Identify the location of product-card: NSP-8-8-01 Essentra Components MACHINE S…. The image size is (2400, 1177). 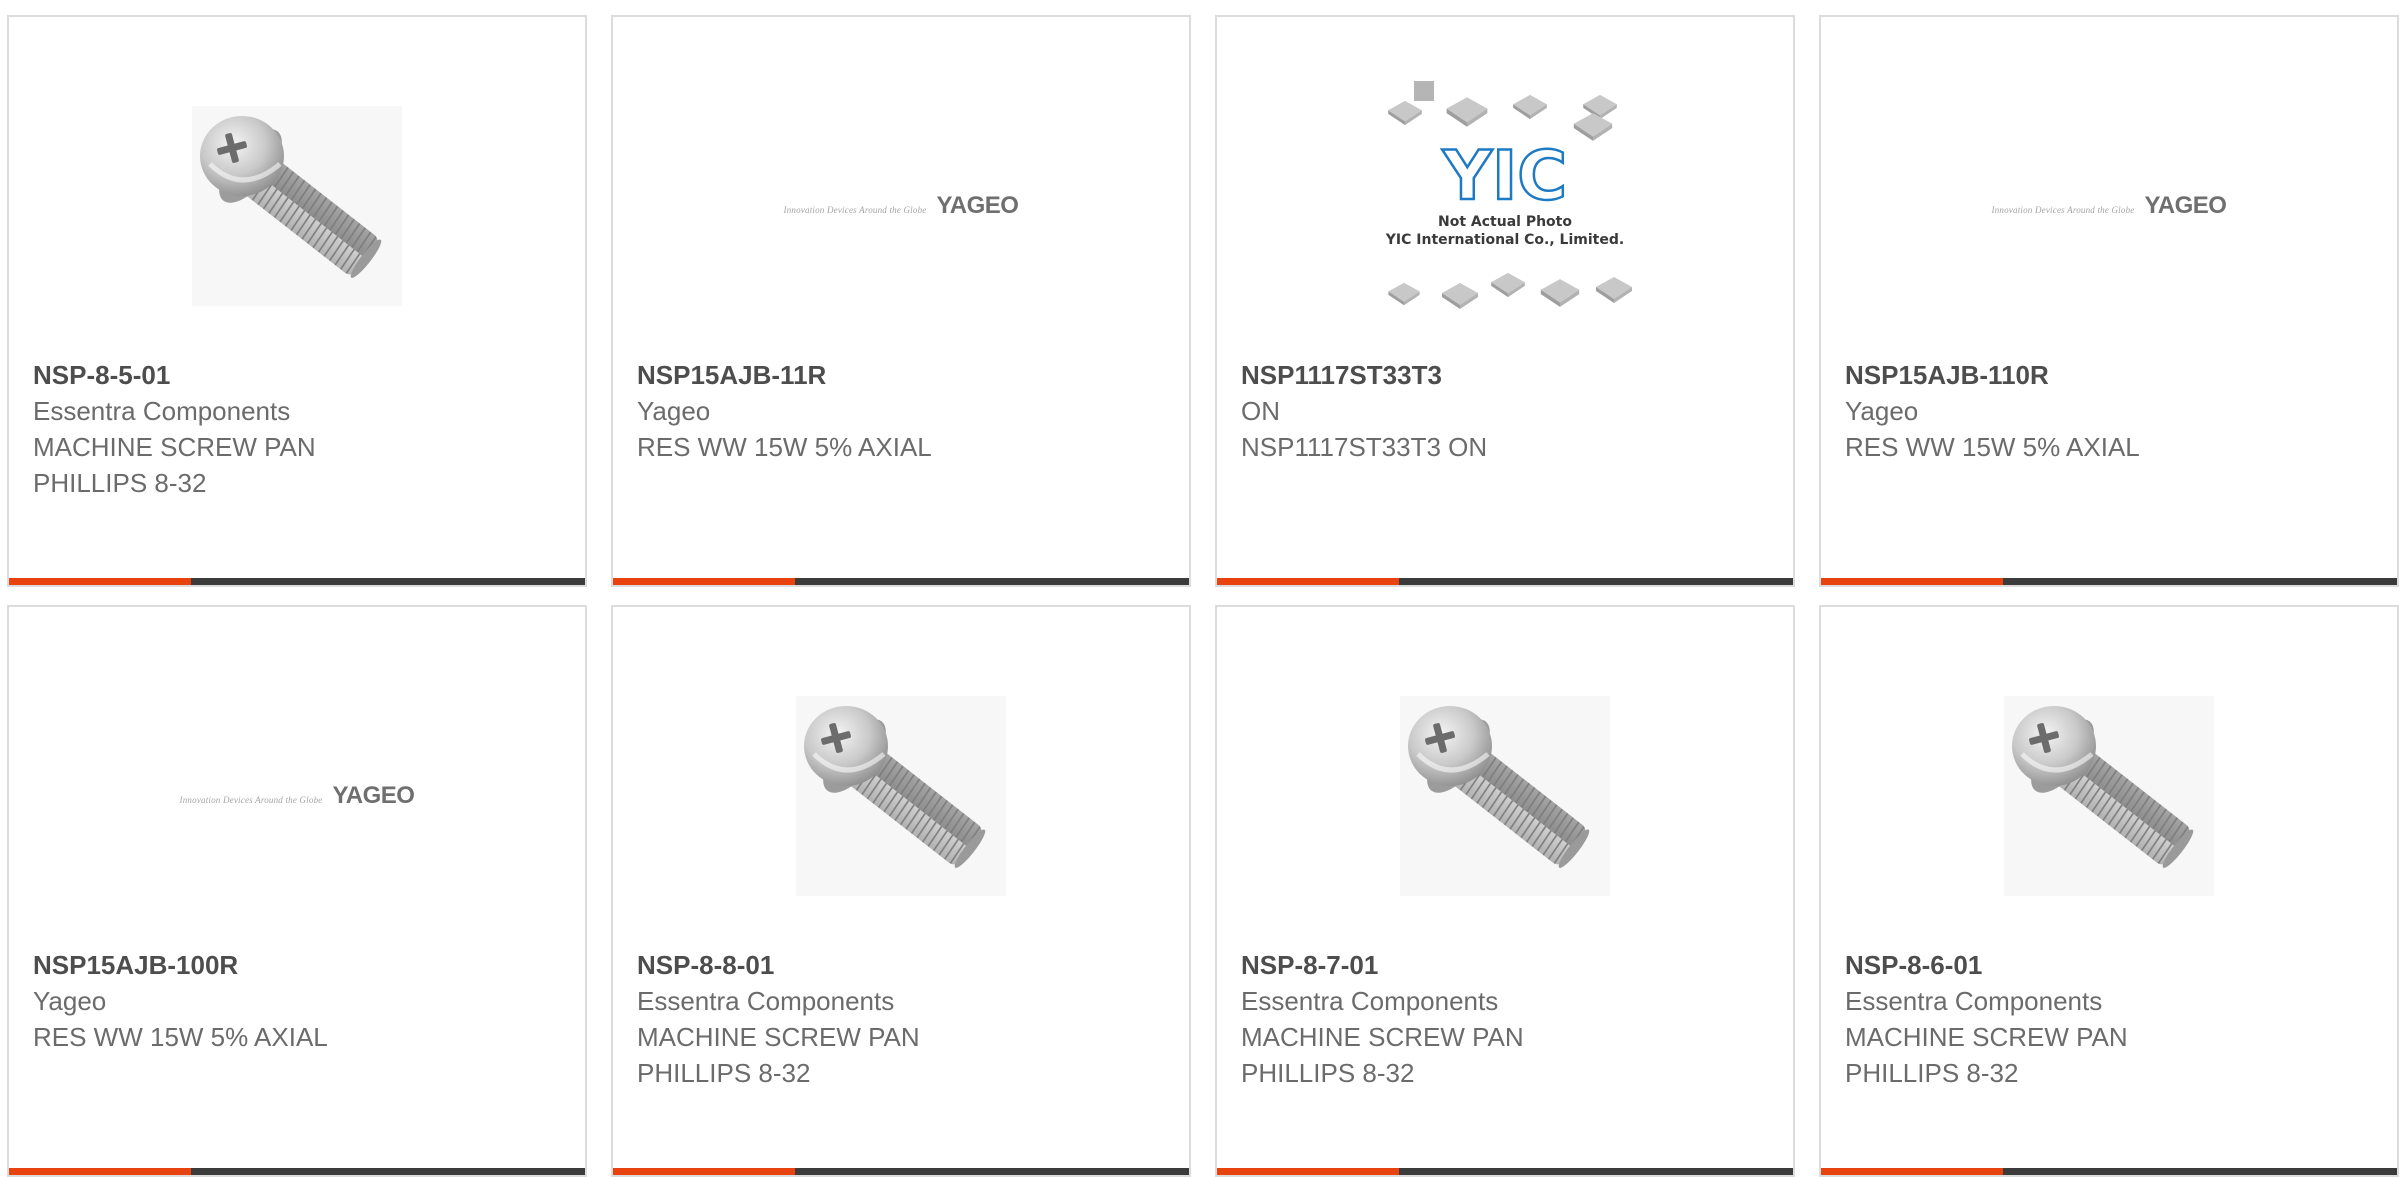
(901, 891).